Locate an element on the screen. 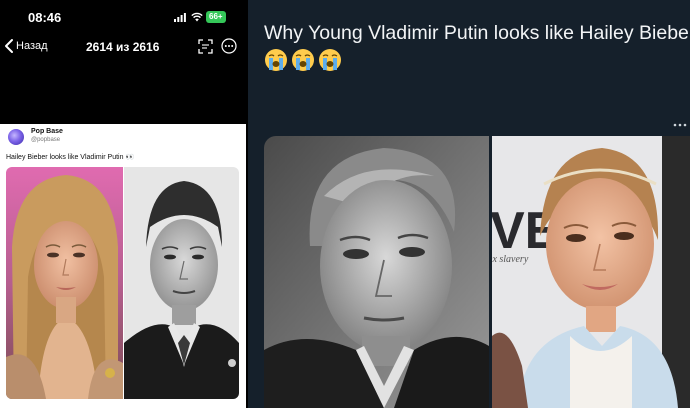 The height and width of the screenshot is (408, 690). wifi-icon is located at coordinates (197, 17).